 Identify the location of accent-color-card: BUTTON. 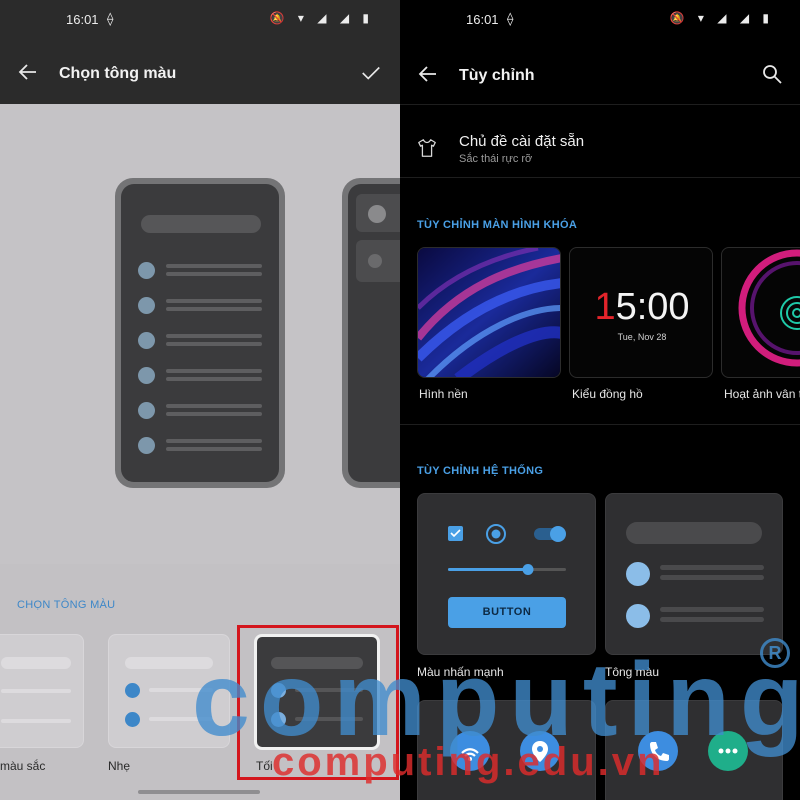
(506, 574).